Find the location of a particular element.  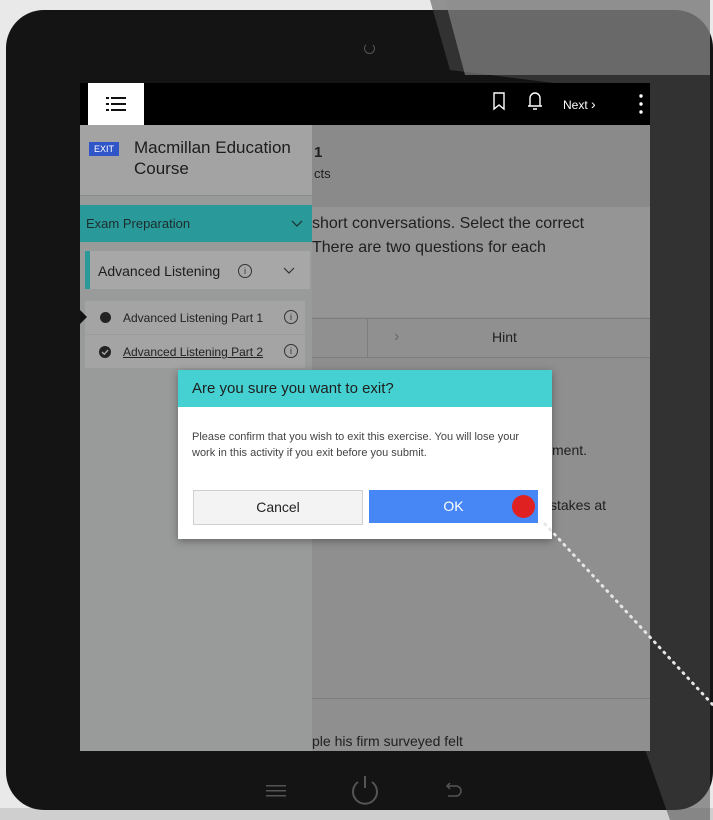

menu-button is located at coordinates (116, 104).